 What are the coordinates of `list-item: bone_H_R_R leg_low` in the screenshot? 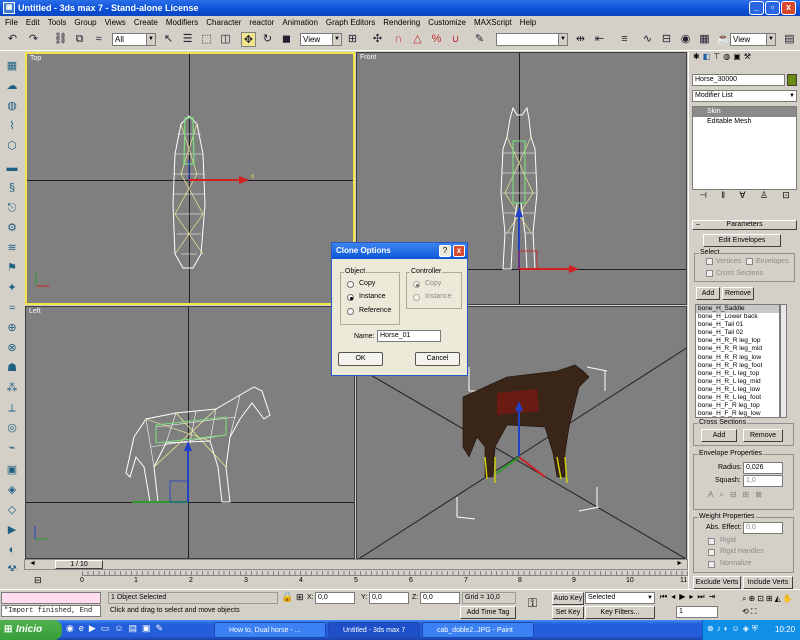 It's located at (737, 358).